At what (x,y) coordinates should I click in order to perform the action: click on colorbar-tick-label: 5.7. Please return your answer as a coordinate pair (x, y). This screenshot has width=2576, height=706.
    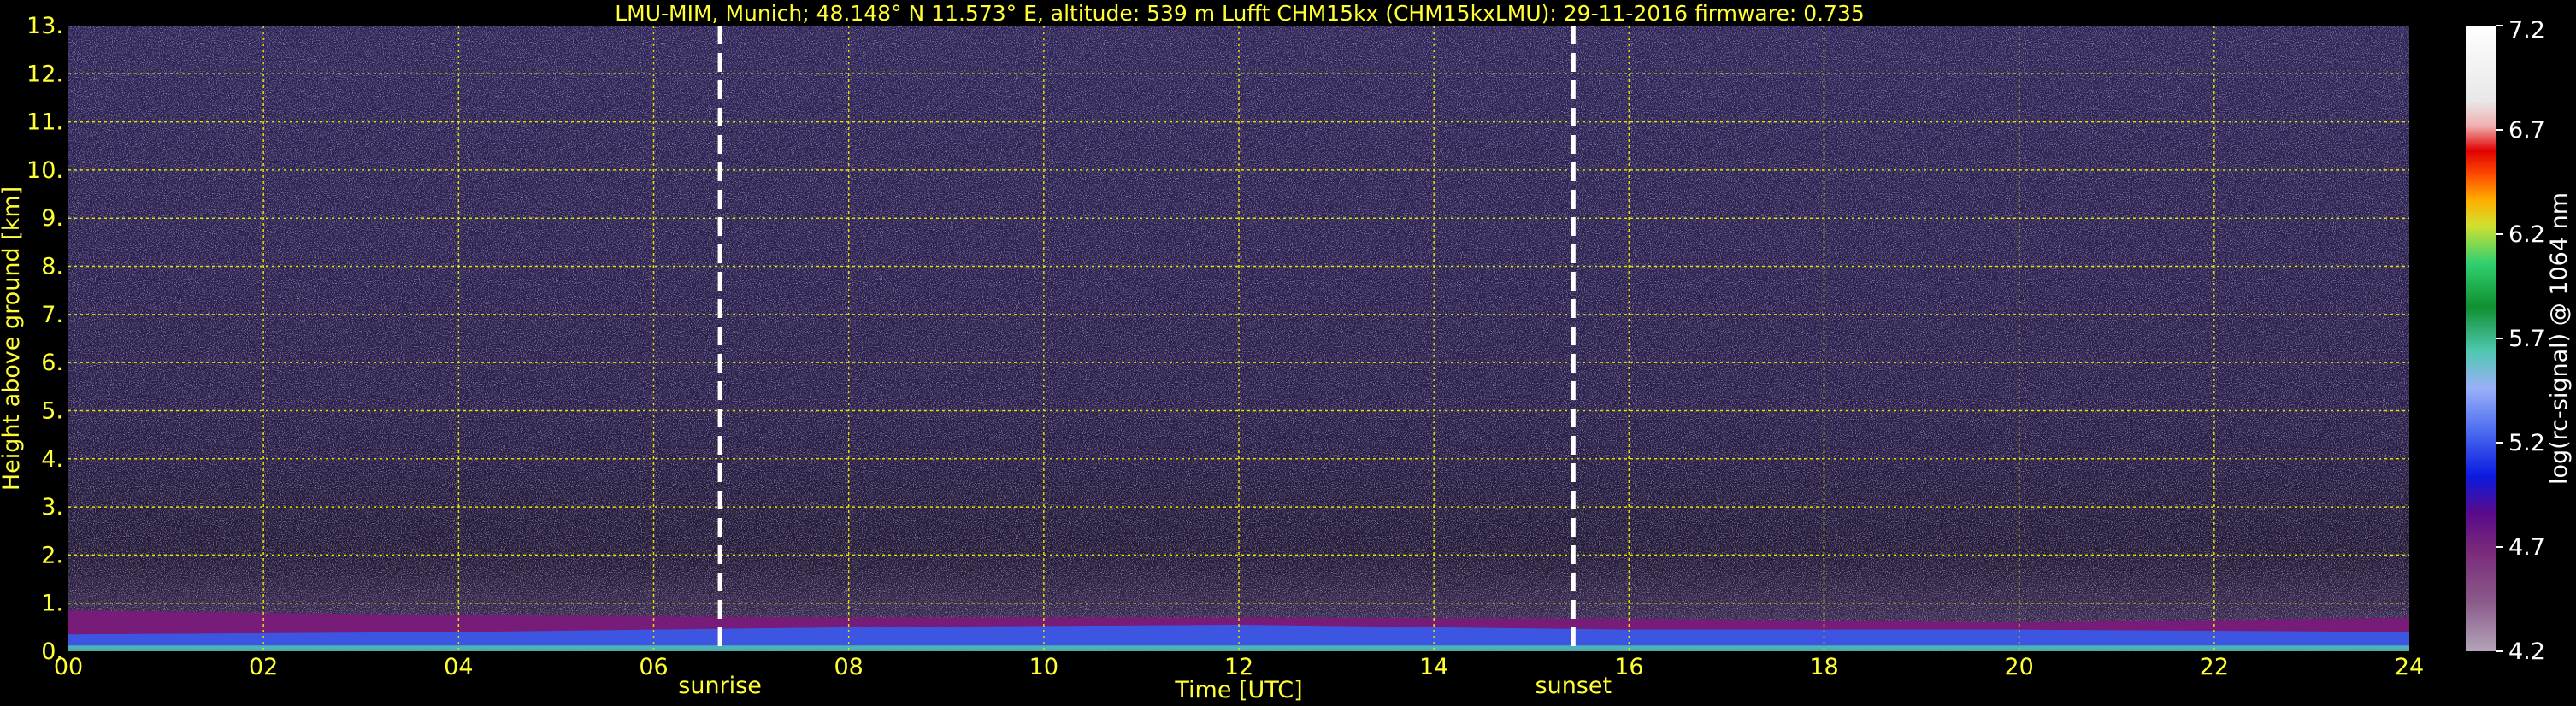
    Looking at the image, I should click on (2526, 339).